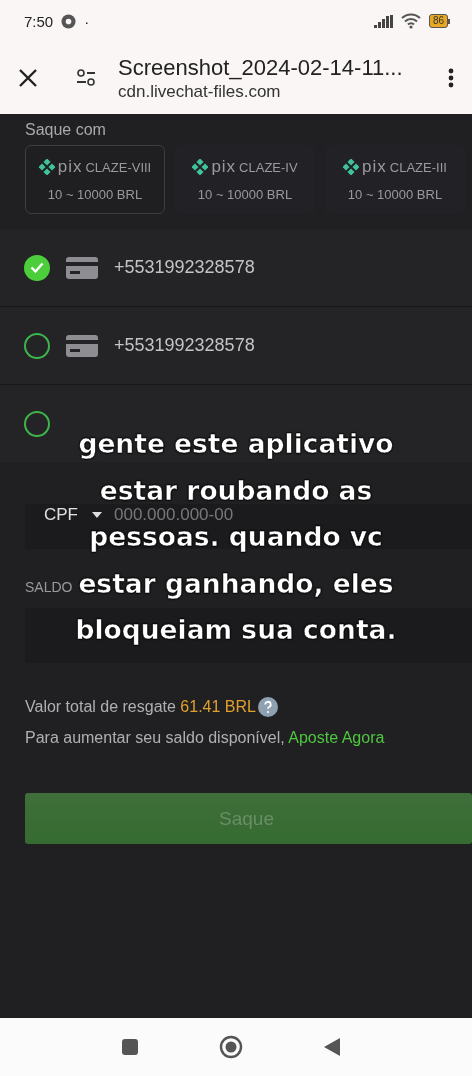 The width and height of the screenshot is (472, 1076). What do you see at coordinates (140, 707) in the screenshot?
I see `total-label: Valor total de resgate 61.41 BRL` at bounding box center [140, 707].